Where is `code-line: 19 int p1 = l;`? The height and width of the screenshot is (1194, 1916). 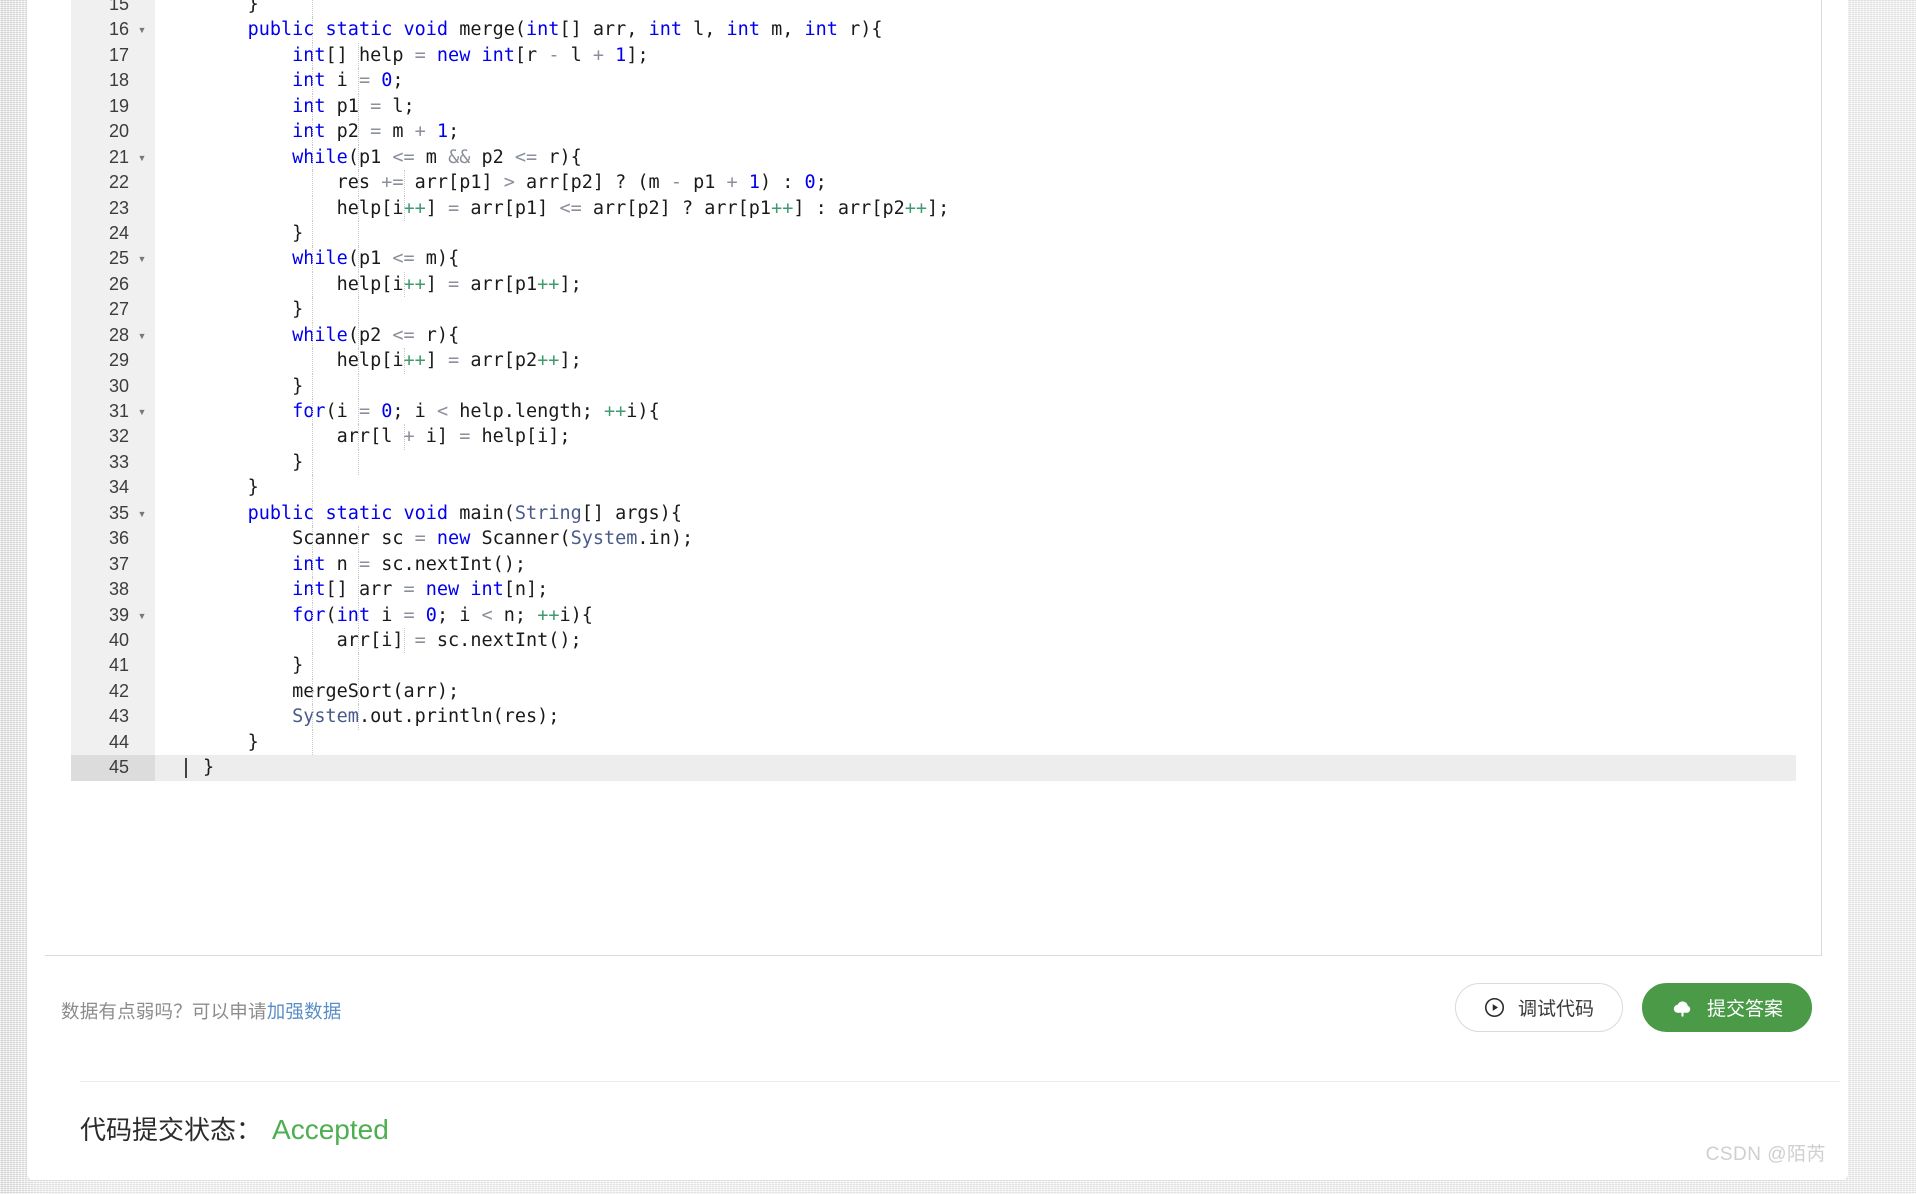 code-line: 19 int p1 = l; is located at coordinates (920, 106).